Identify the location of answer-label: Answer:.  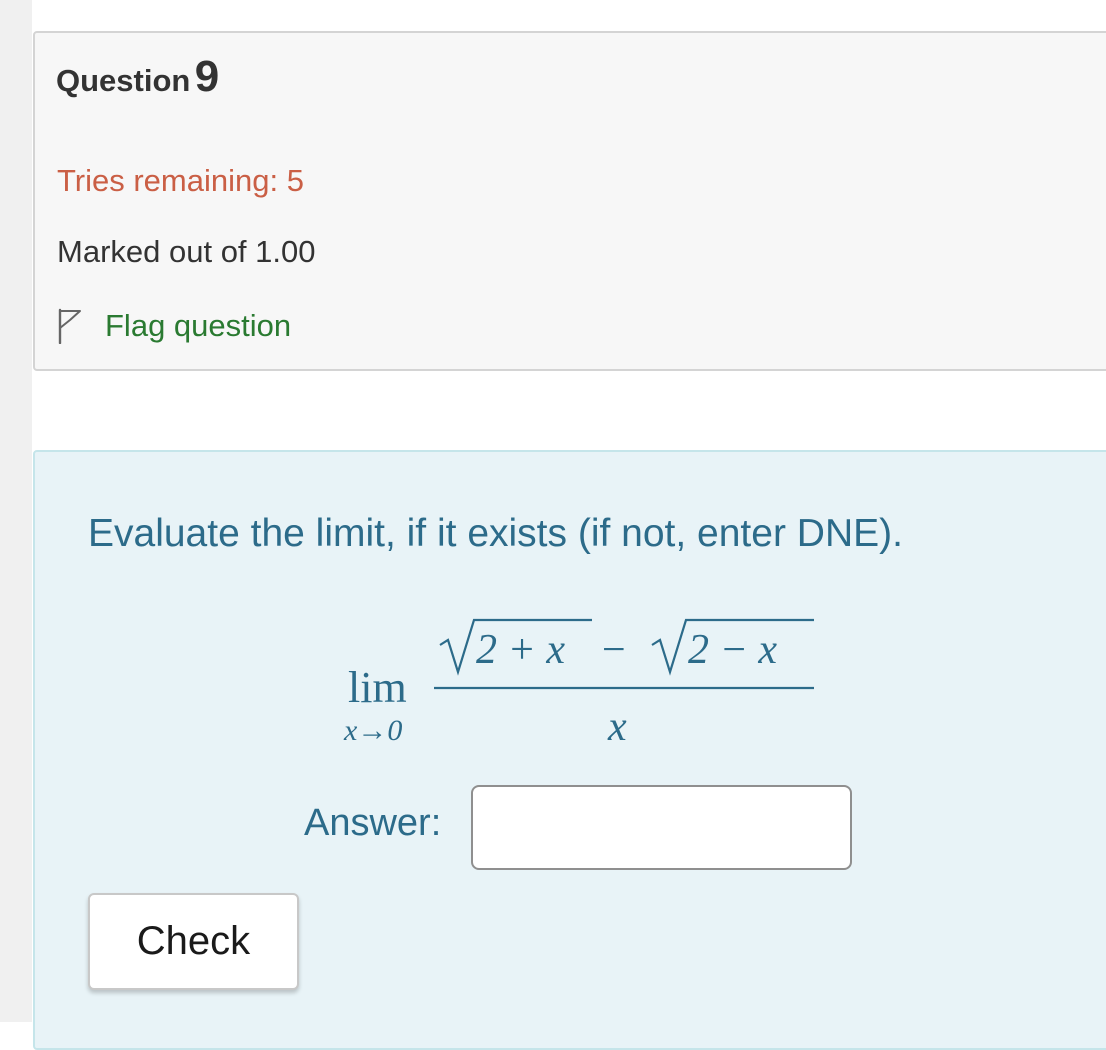
(373, 823).